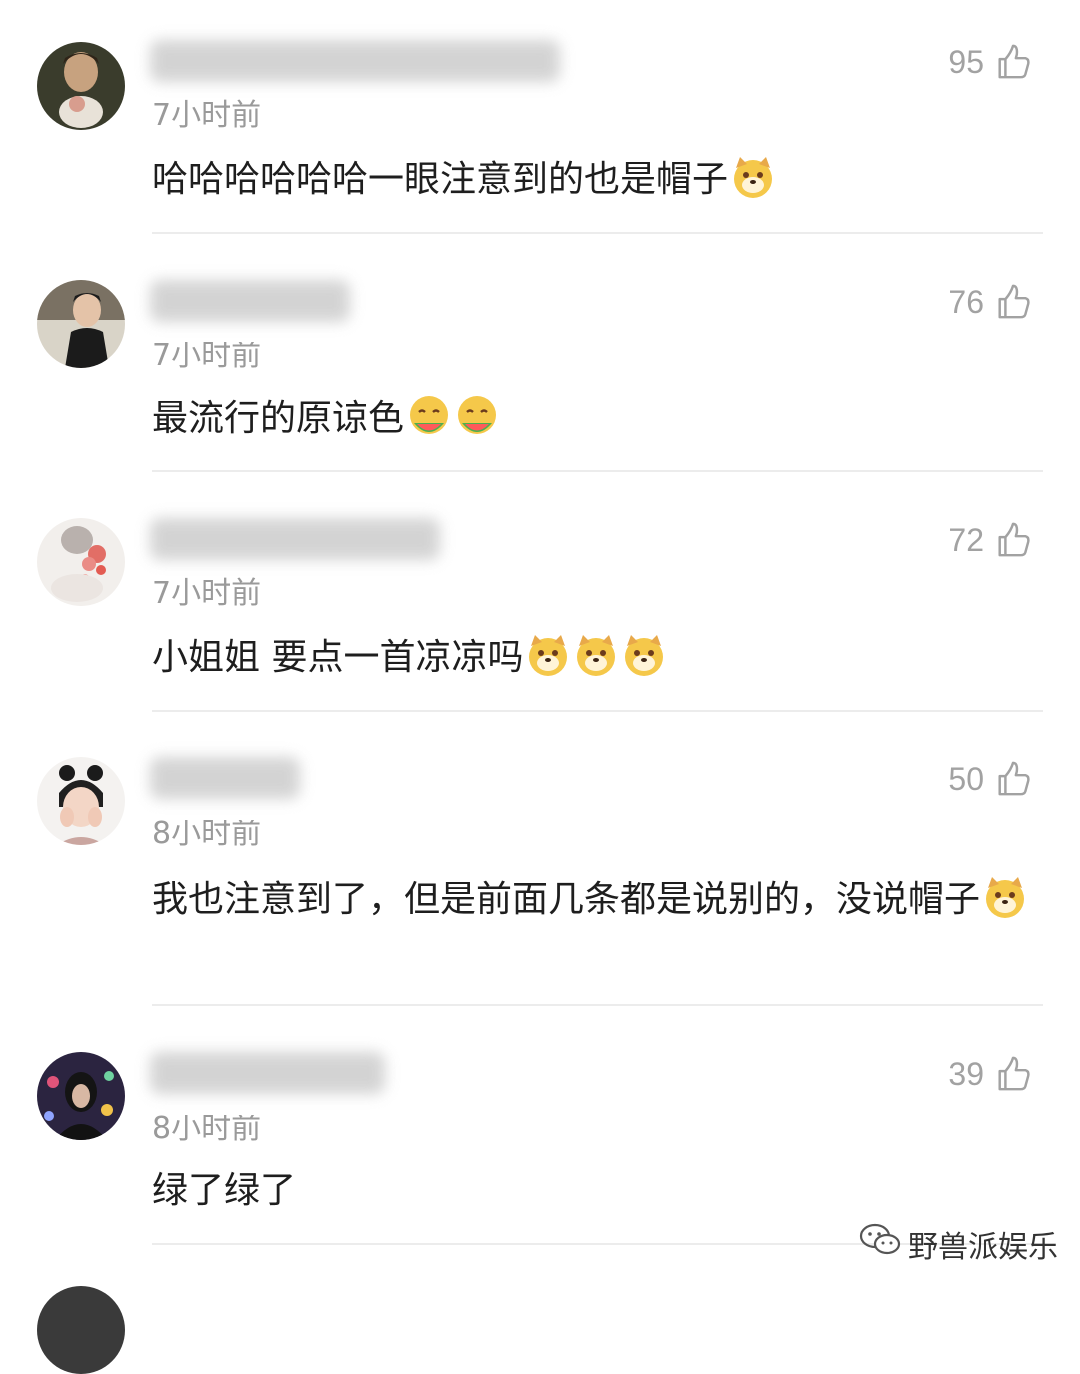 This screenshot has height=1374, width=1080. What do you see at coordinates (338, 657) in the screenshot?
I see `comment-body: 小姐姐 要点一首凉凉吗` at bounding box center [338, 657].